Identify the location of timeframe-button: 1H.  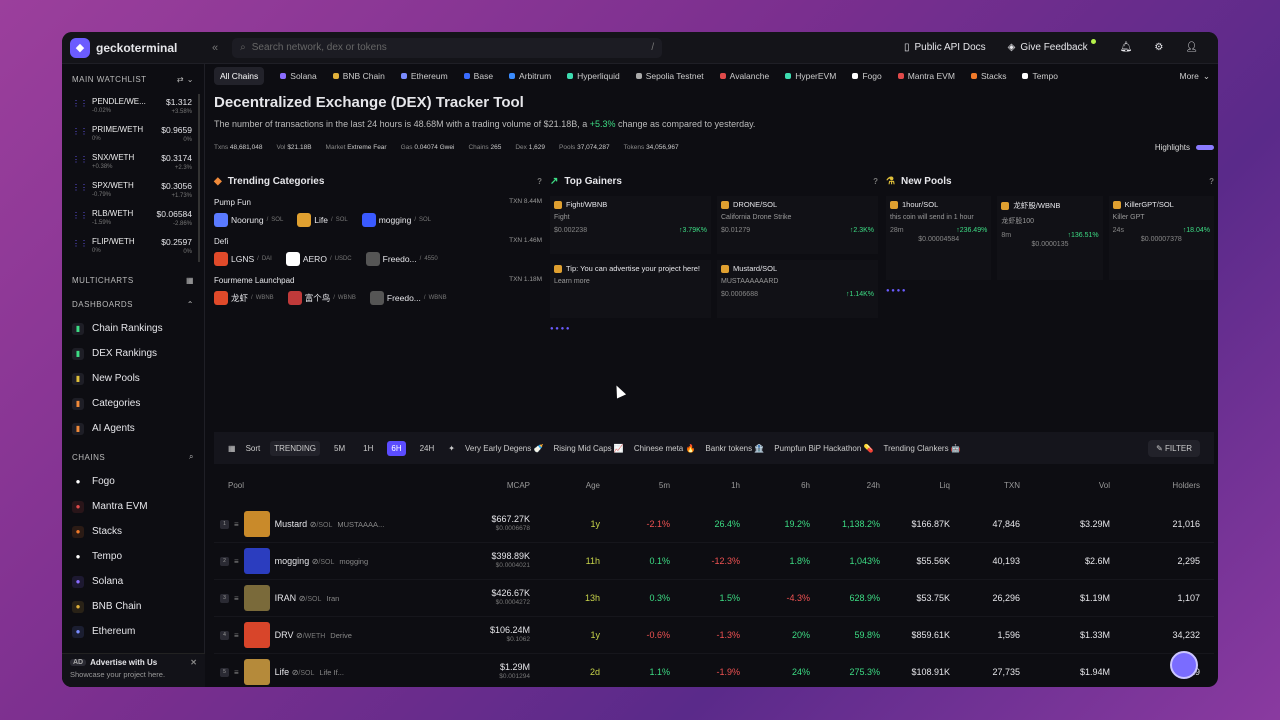
(368, 448).